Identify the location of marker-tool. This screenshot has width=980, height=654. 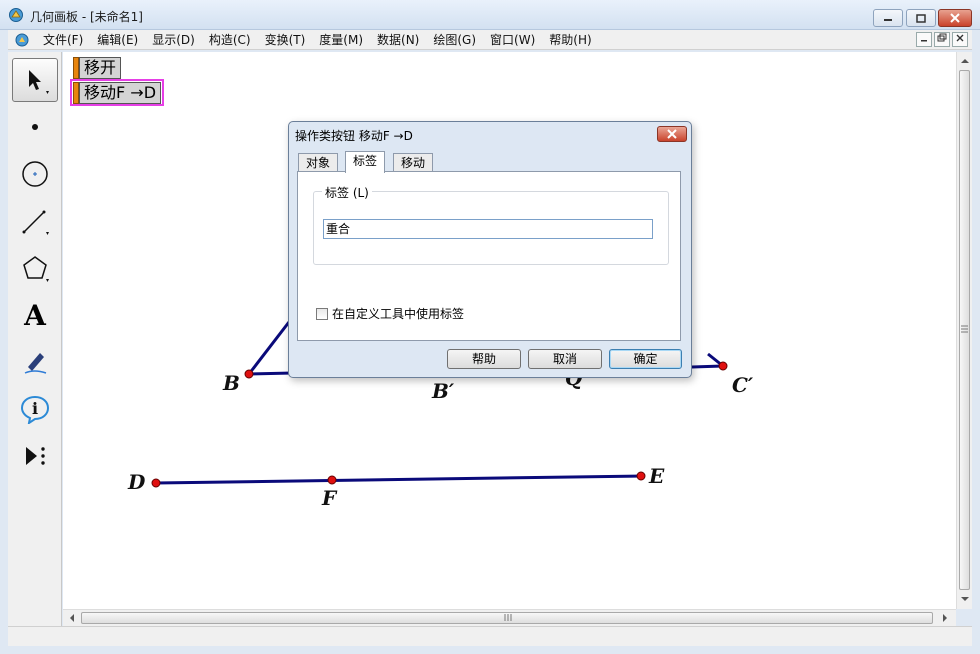
(35, 362).